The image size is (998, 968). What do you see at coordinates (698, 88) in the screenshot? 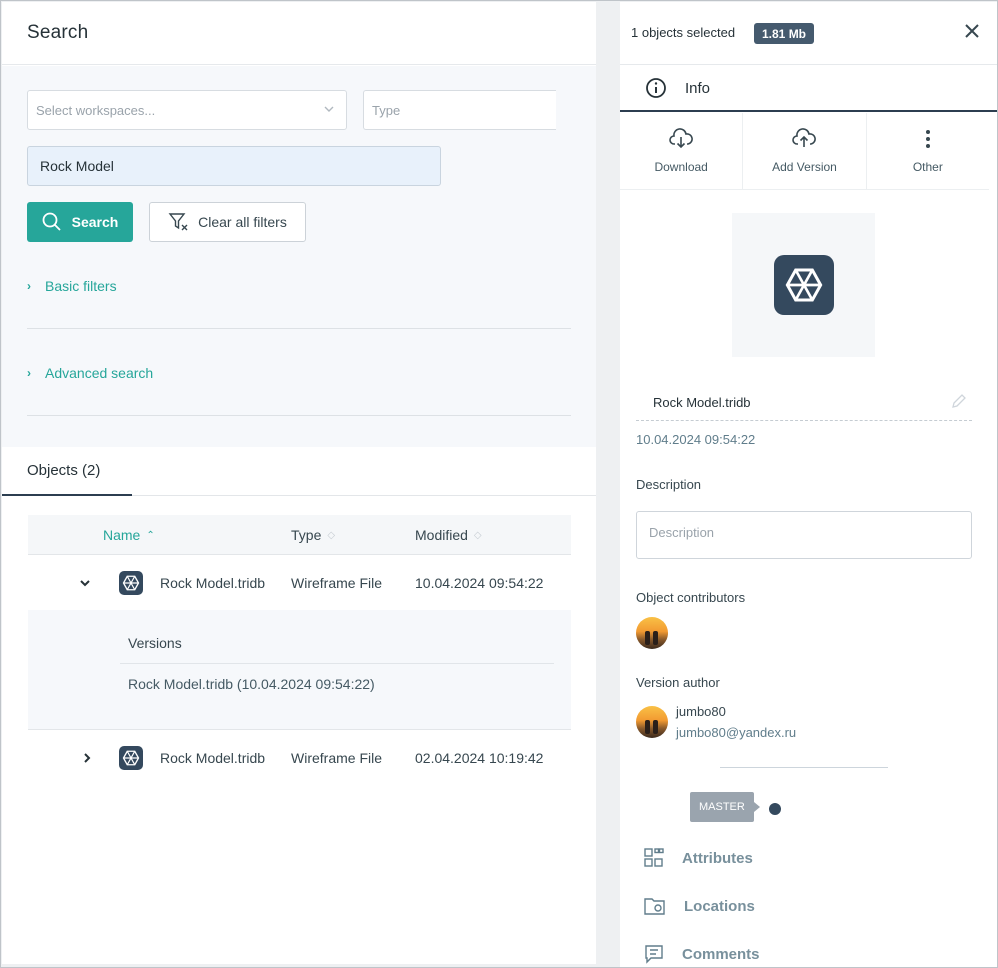
I see `tab-info-label: Info` at bounding box center [698, 88].